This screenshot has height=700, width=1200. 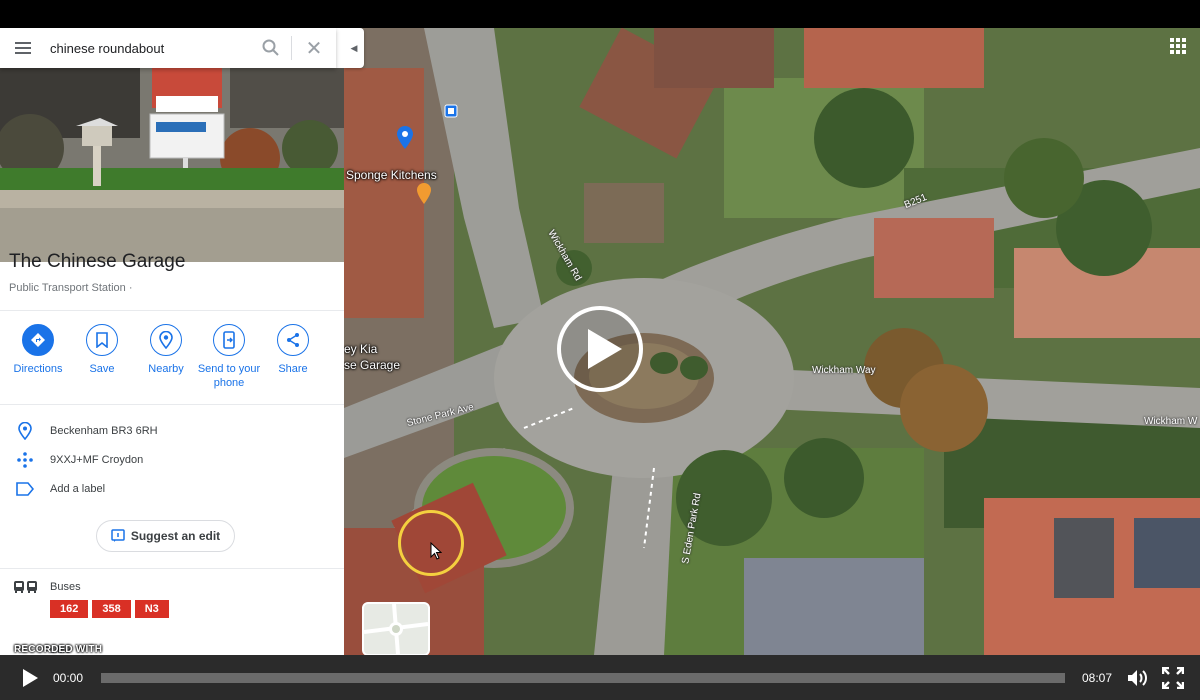 I want to click on place-title: The Chinese Garage, so click(x=97, y=261).